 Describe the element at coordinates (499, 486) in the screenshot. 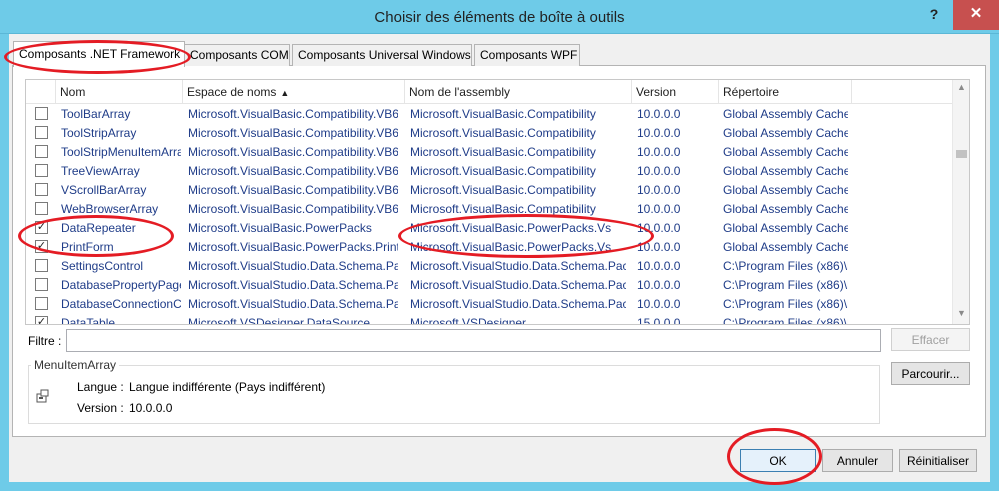

I see `window-frame-bottom` at that location.